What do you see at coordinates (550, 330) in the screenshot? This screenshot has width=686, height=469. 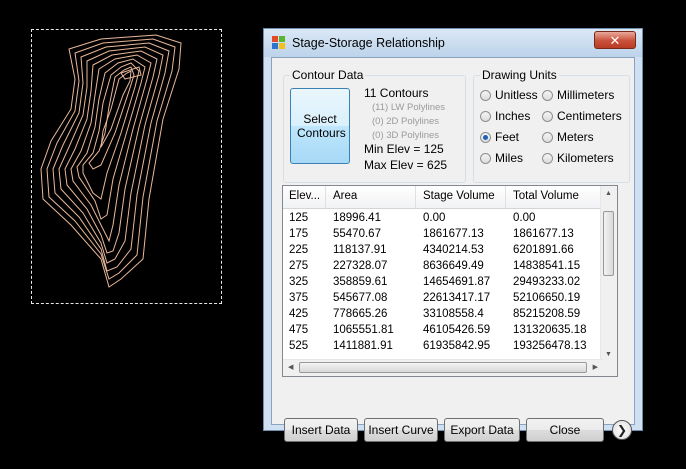 I see `cell-total-volume: 131320635.18` at bounding box center [550, 330].